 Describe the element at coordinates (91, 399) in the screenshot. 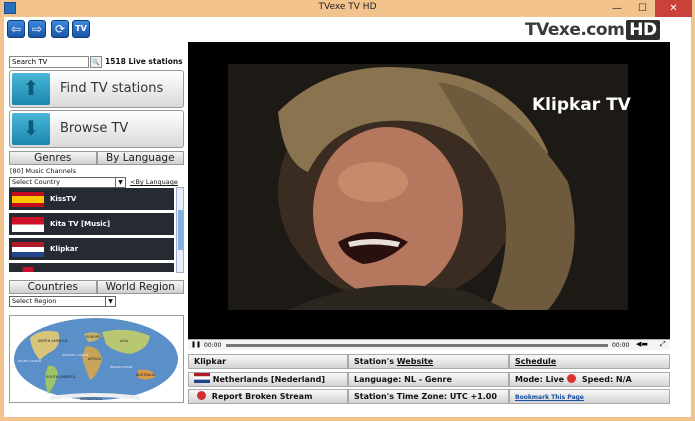

I see `map-label-antarctica: ANTARCTICA` at that location.